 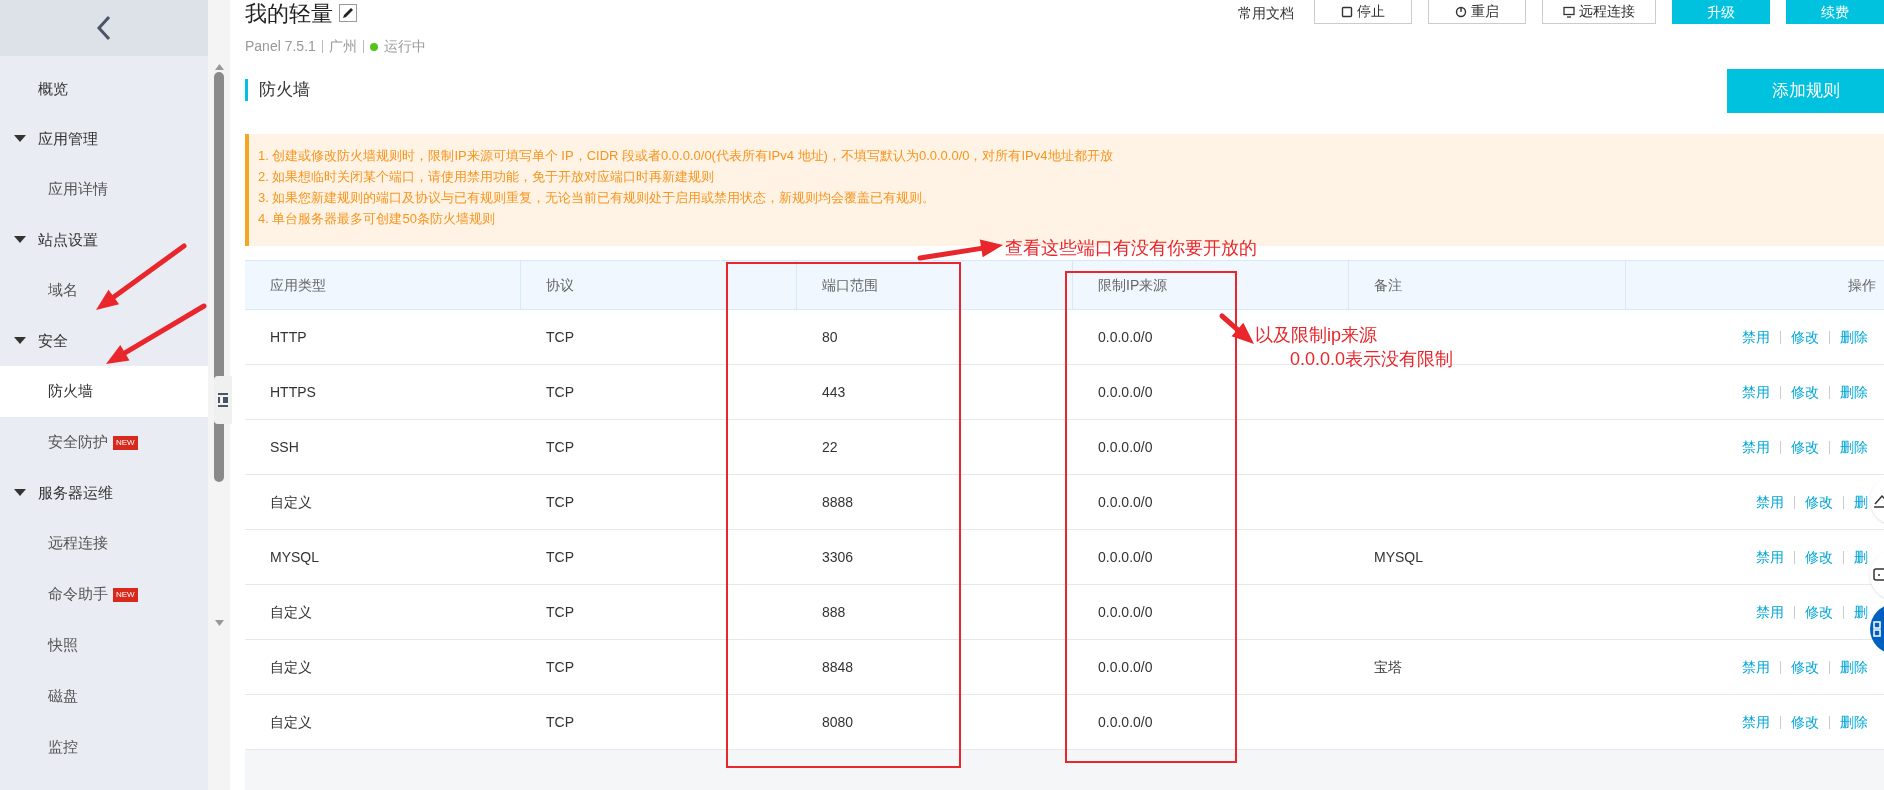 I want to click on table-cell-text: 3306, so click(x=838, y=557).